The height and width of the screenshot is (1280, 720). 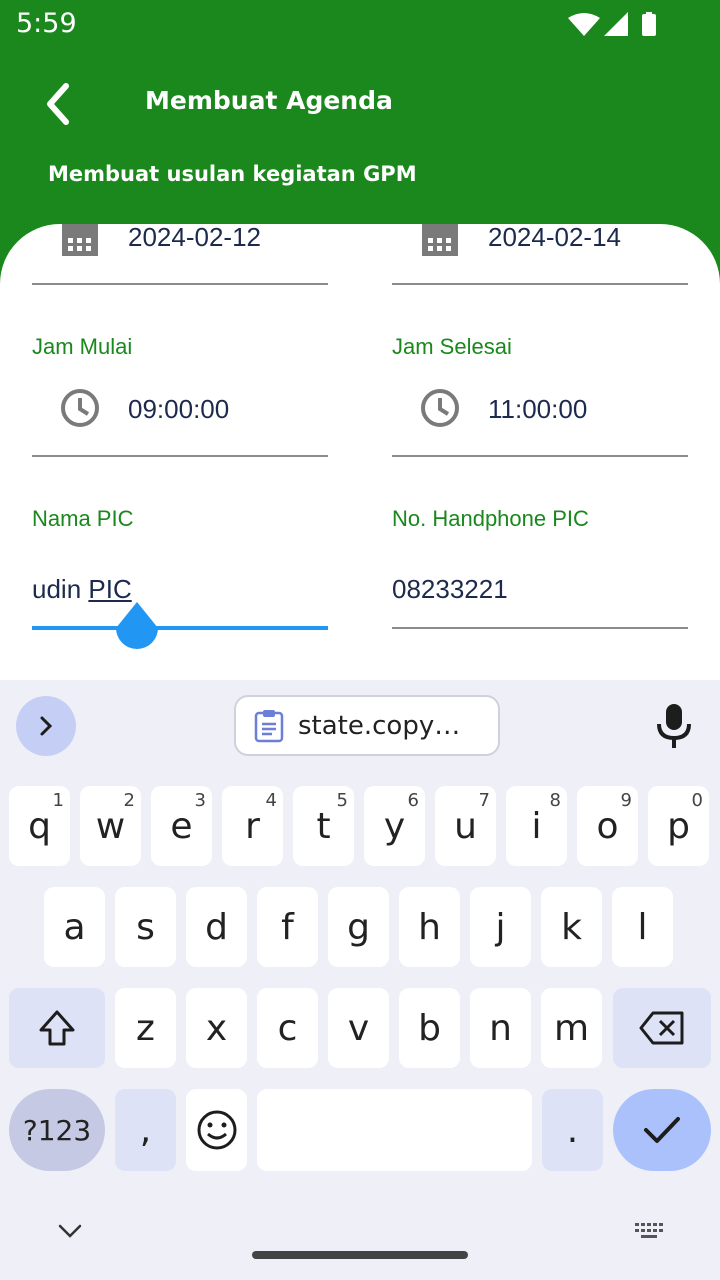 I want to click on key-hint: 3, so click(x=200, y=800).